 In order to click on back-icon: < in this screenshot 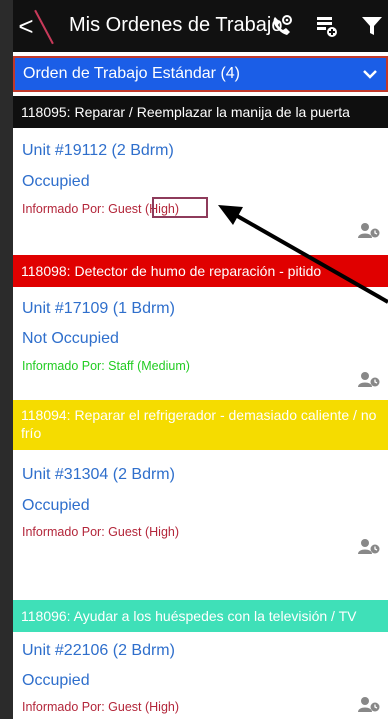, I will do `click(26, 26)`.